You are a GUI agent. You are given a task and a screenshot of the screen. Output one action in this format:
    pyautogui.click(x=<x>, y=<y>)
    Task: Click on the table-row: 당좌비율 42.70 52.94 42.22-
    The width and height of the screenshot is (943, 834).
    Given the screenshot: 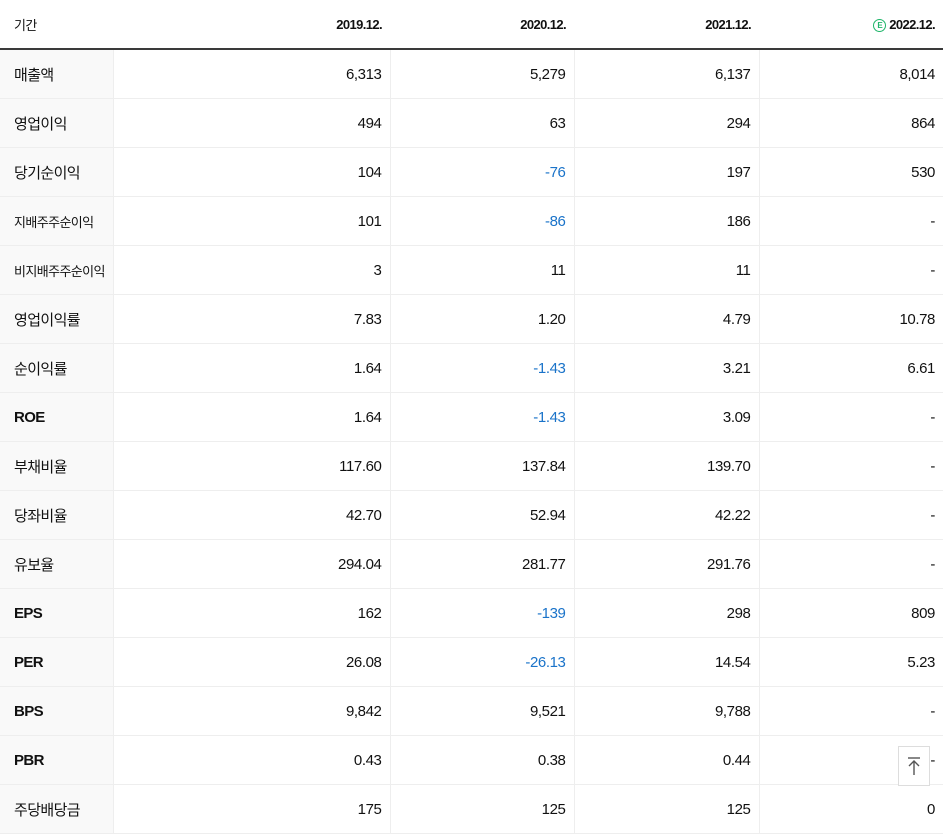 What is the action you would take?
    pyautogui.click(x=471, y=515)
    